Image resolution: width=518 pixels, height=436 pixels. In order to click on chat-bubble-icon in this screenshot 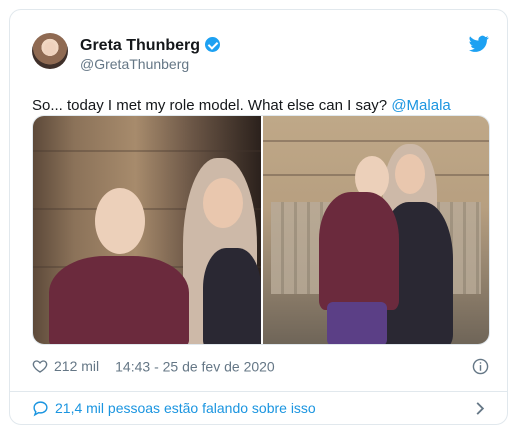, I will do `click(40, 409)`.